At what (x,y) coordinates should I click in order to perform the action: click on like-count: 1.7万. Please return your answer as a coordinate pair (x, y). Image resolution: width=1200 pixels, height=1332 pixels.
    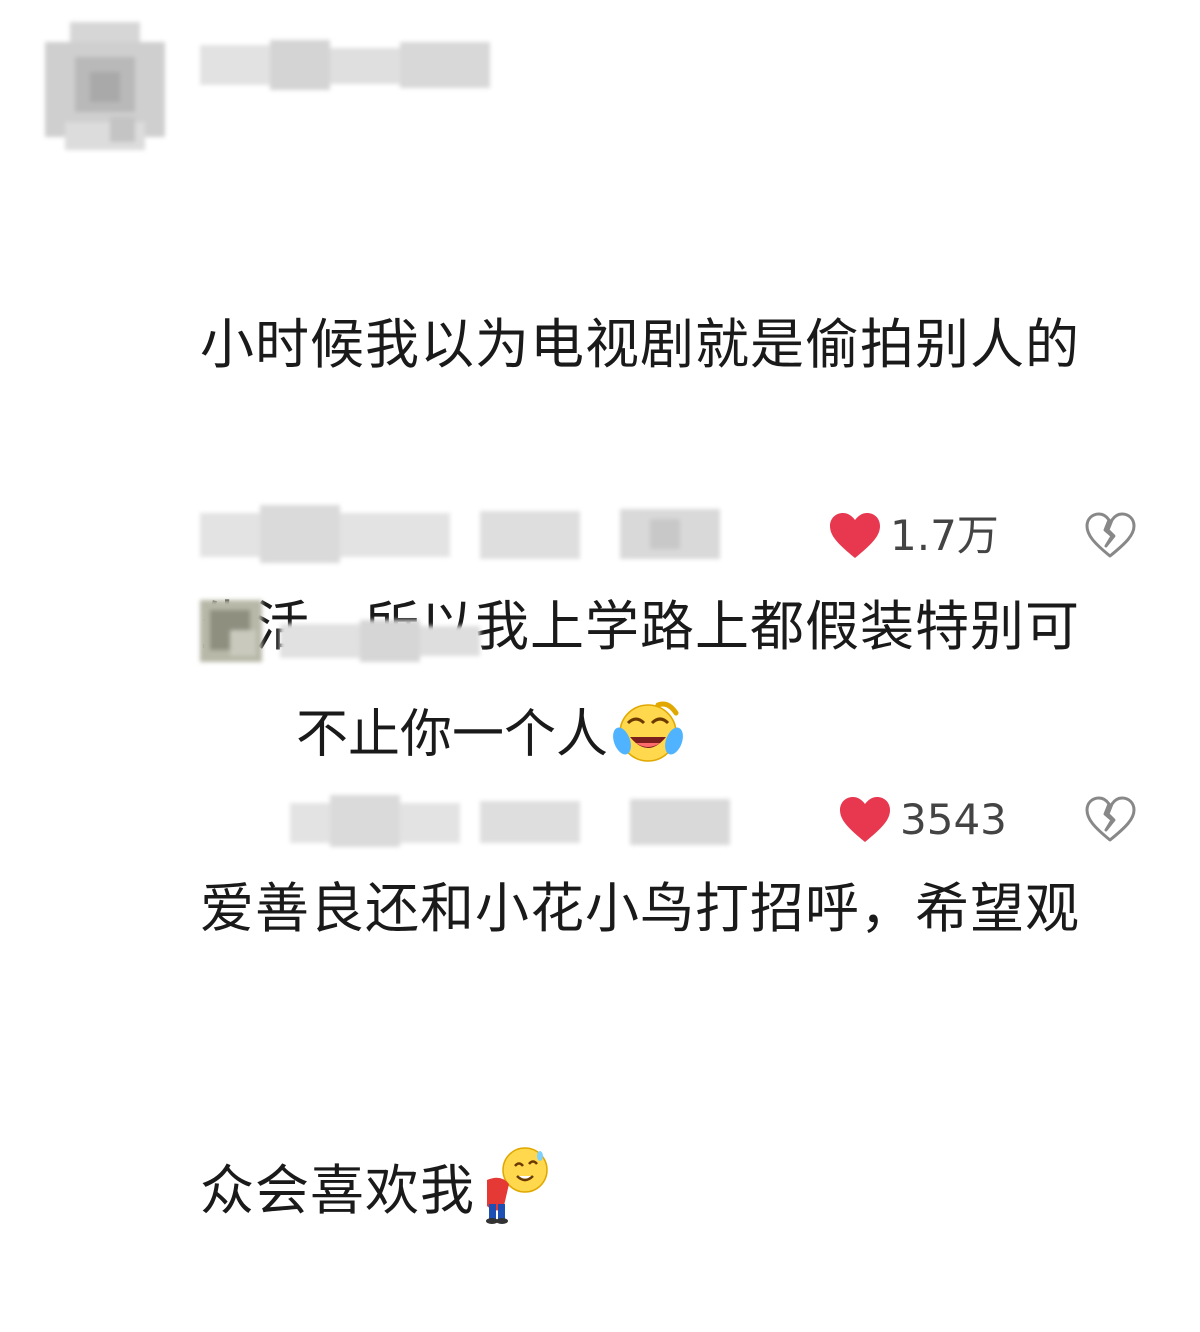
    Looking at the image, I should click on (944, 535).